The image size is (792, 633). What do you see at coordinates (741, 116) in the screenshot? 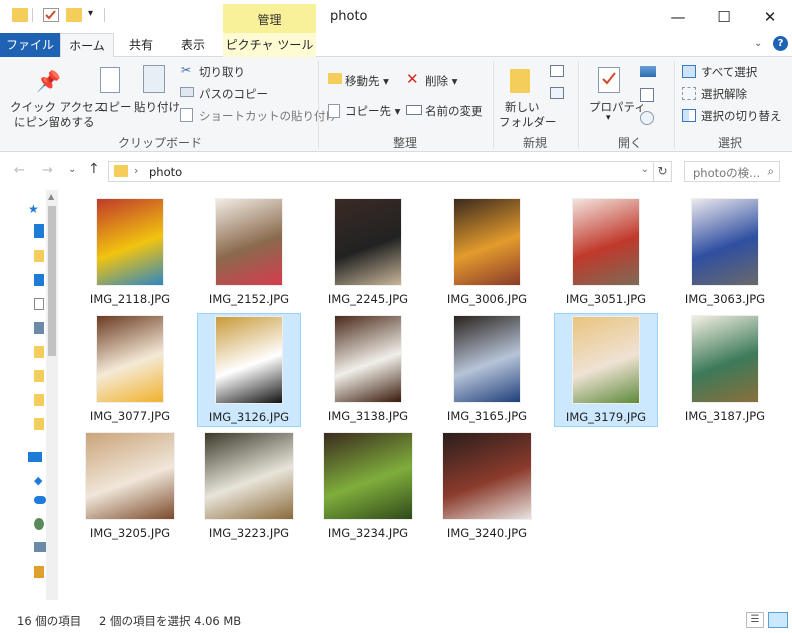
I see `invert-selection-button: 選択の切り替え` at bounding box center [741, 116].